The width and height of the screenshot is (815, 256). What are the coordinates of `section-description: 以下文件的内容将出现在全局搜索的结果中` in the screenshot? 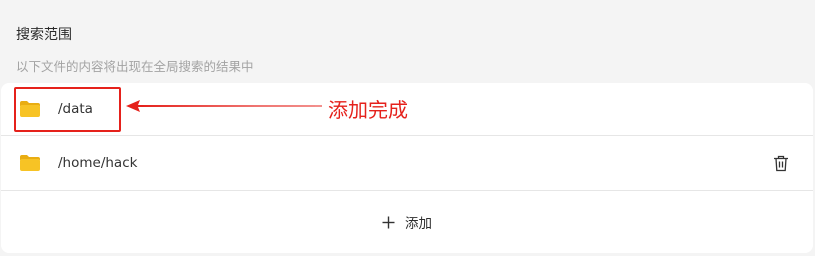 It's located at (135, 66).